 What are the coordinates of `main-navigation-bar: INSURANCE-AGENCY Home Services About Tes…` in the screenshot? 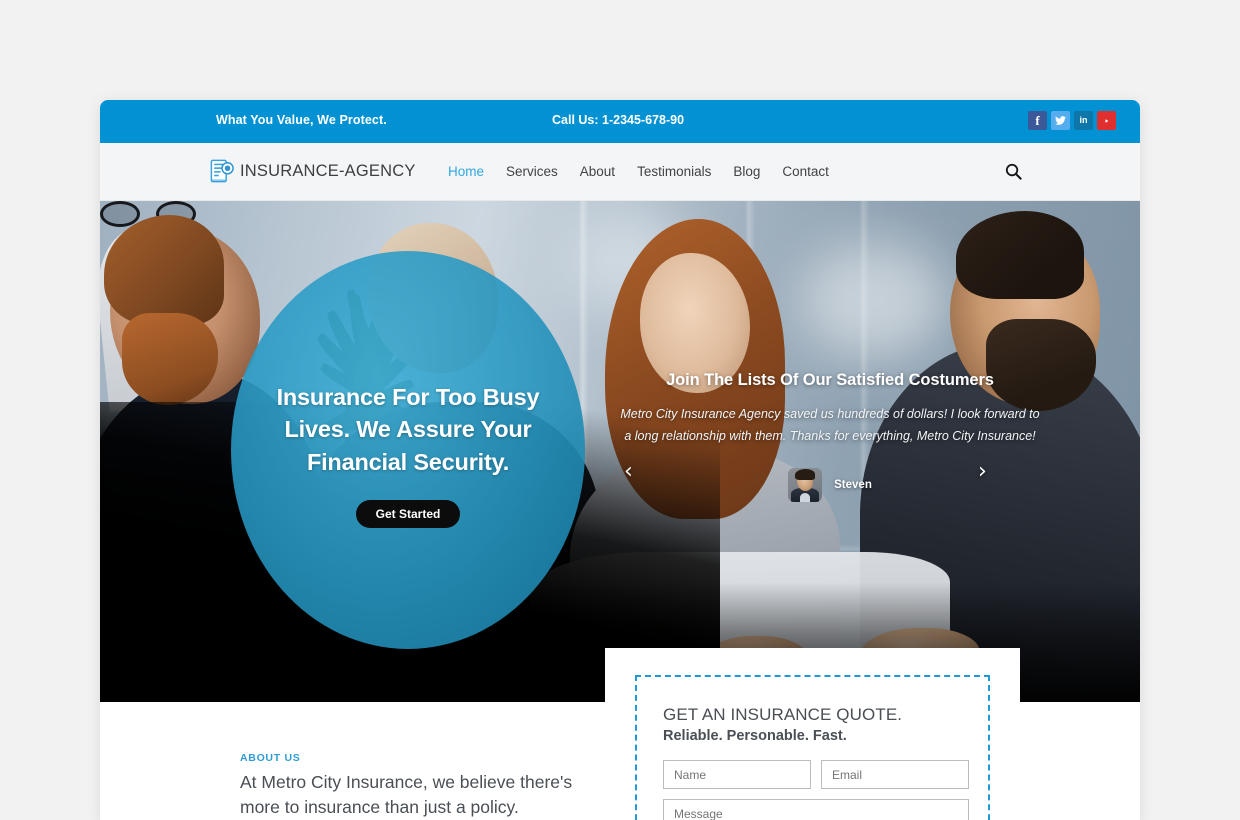 It's located at (620, 172).